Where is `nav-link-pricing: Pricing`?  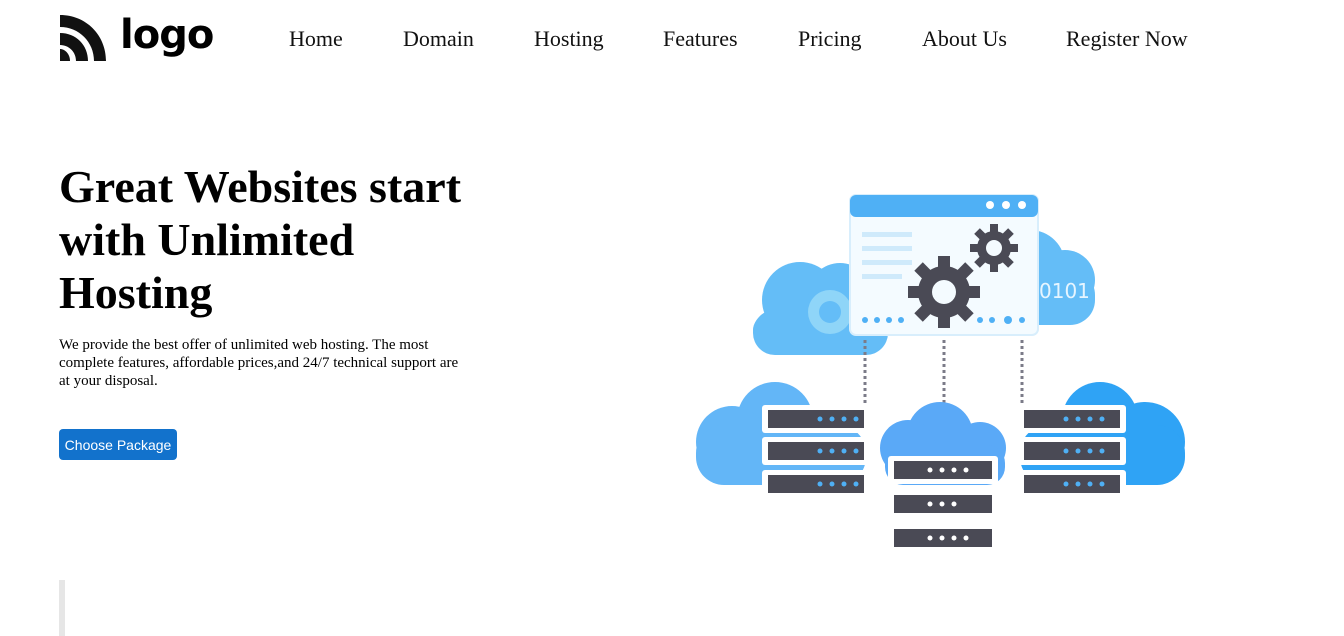
nav-link-pricing: Pricing is located at coordinates (830, 39).